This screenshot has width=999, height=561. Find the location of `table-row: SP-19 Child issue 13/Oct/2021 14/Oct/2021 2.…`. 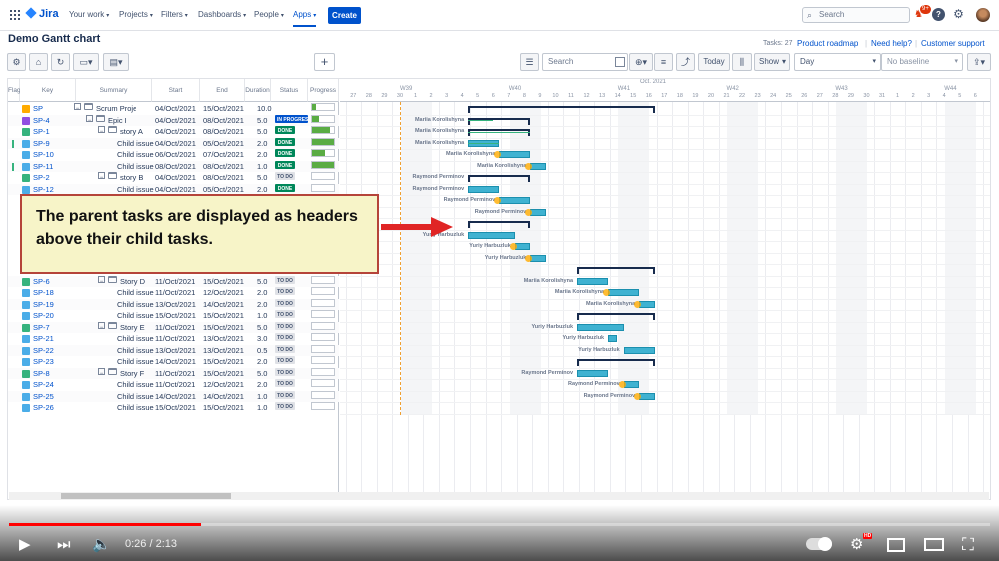

table-row: SP-19 Child issue 13/Oct/2021 14/Oct/2021 2.… is located at coordinates (173, 304).